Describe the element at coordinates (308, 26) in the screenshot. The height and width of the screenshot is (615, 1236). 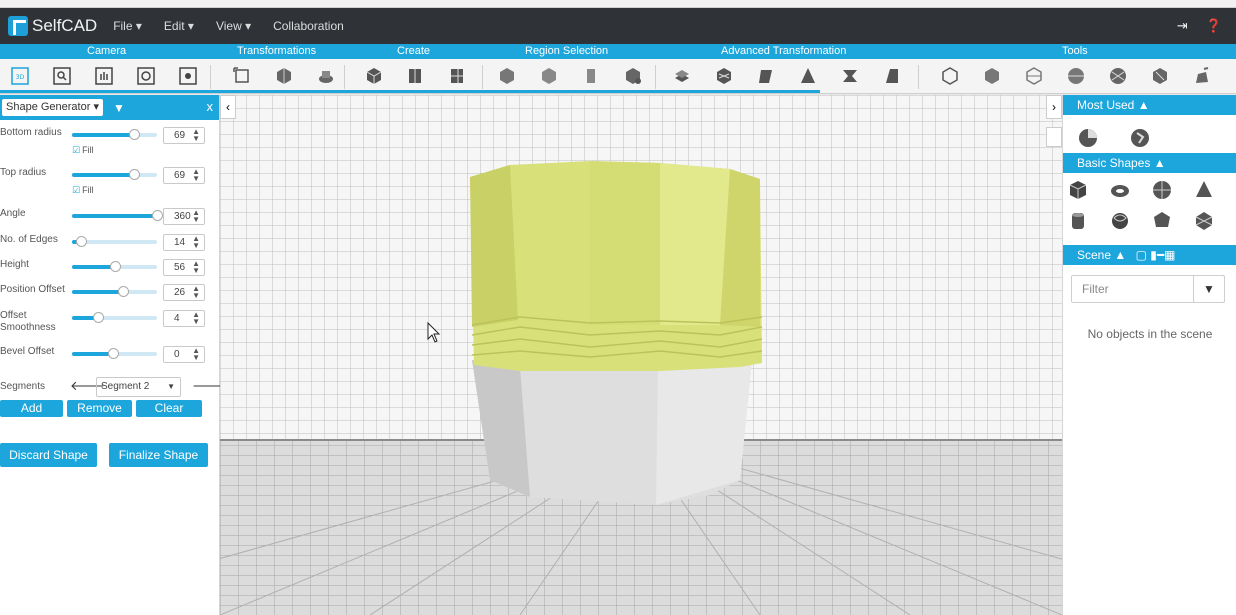
I see `menu-collaboration: Collaboration` at that location.